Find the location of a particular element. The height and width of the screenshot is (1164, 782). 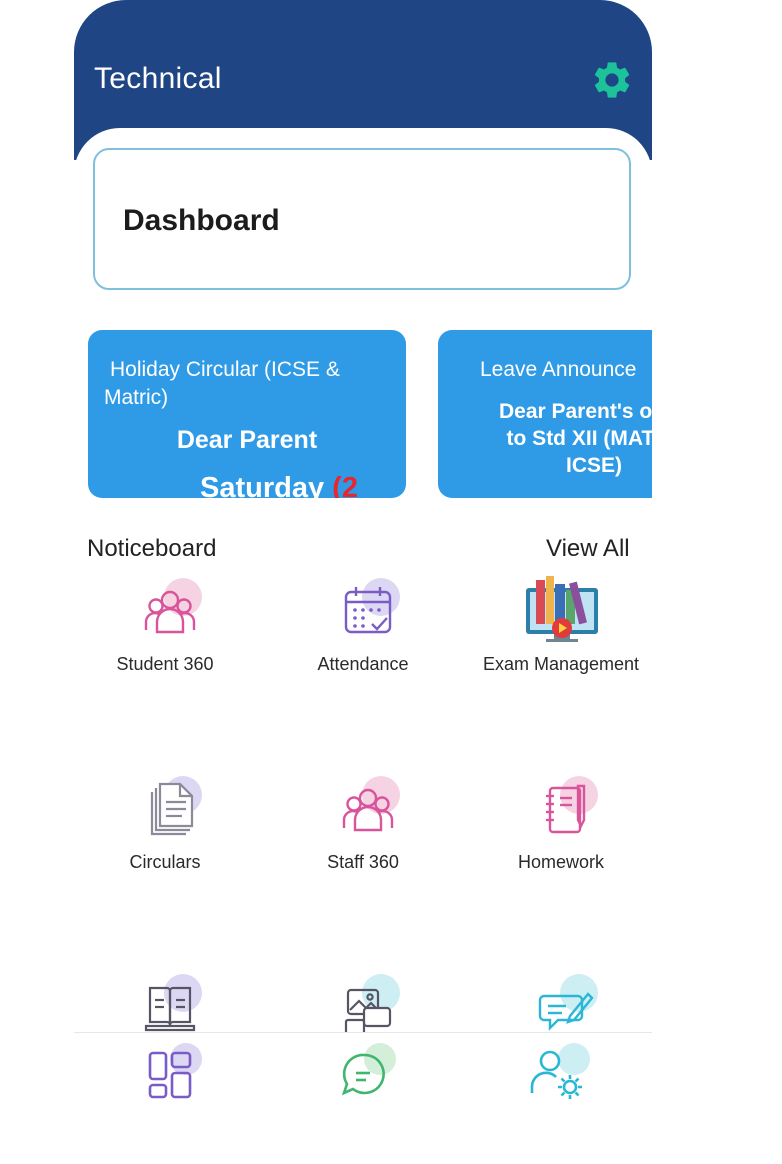

chat-bubble-icon is located at coordinates (363, 1074).